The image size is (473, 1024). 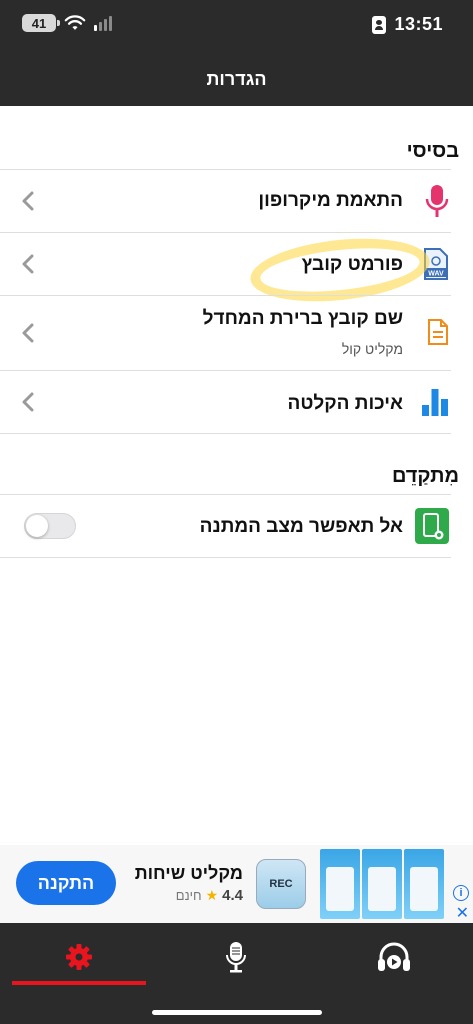 I want to click on tab-settings, so click(x=79, y=957).